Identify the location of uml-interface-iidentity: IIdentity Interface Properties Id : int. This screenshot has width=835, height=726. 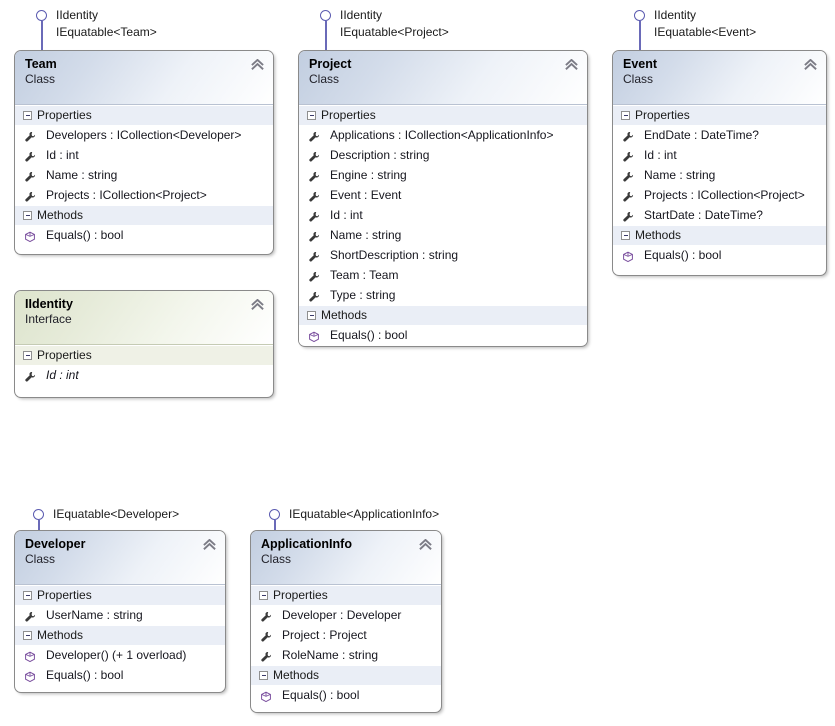
(144, 344).